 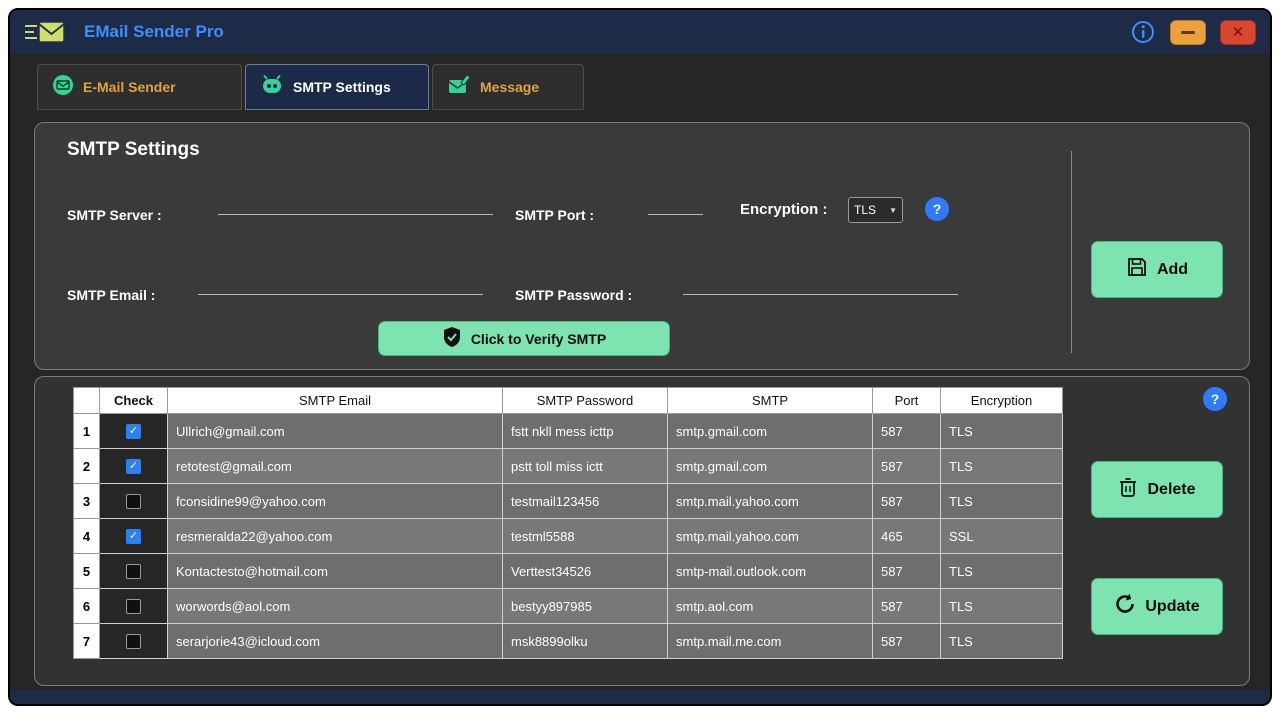 What do you see at coordinates (335, 571) in the screenshot?
I see `cell-smtp-email: Kontactesto@hotmail.com` at bounding box center [335, 571].